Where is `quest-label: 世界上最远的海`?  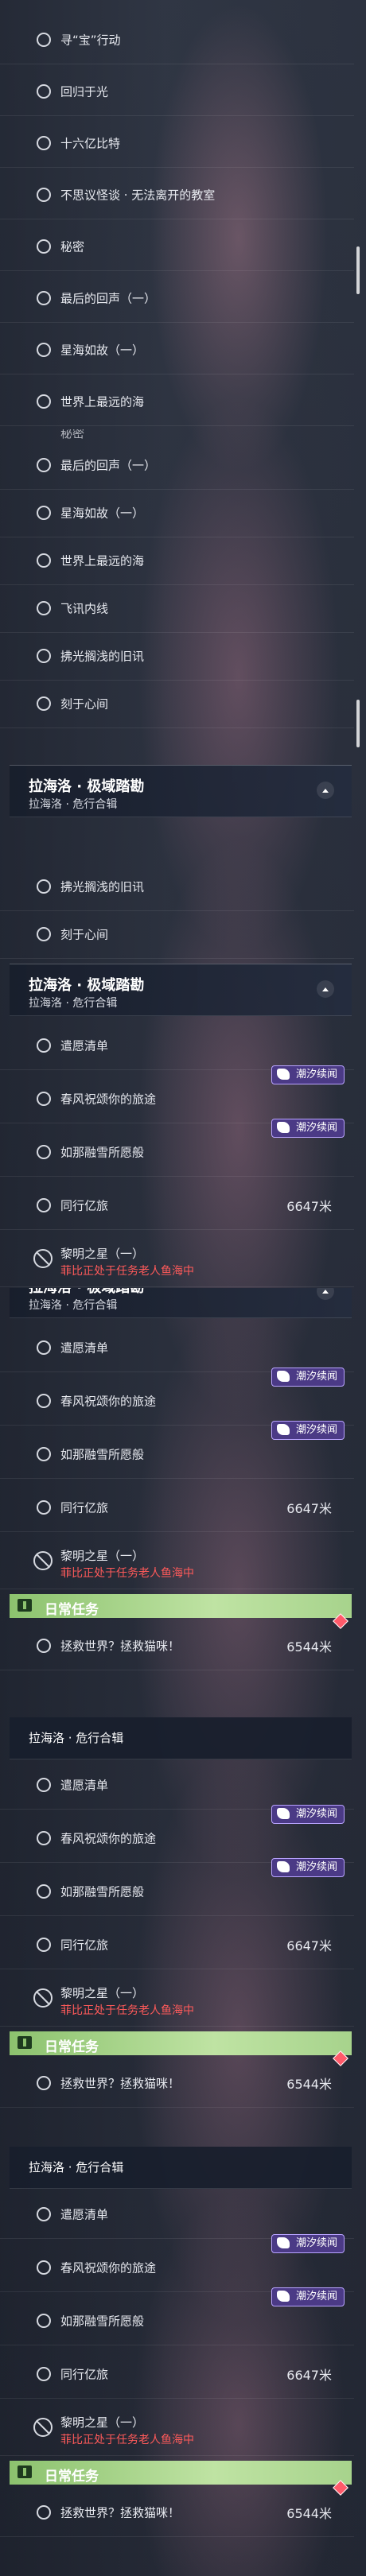 quest-label: 世界上最远的海 is located at coordinates (102, 561).